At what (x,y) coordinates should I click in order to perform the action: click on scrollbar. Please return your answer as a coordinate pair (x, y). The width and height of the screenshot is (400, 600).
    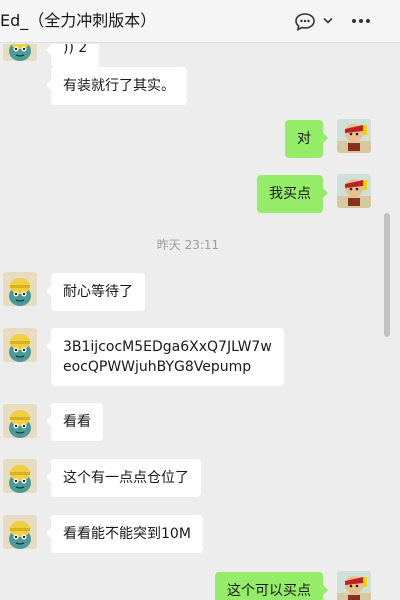
    Looking at the image, I should click on (387, 275).